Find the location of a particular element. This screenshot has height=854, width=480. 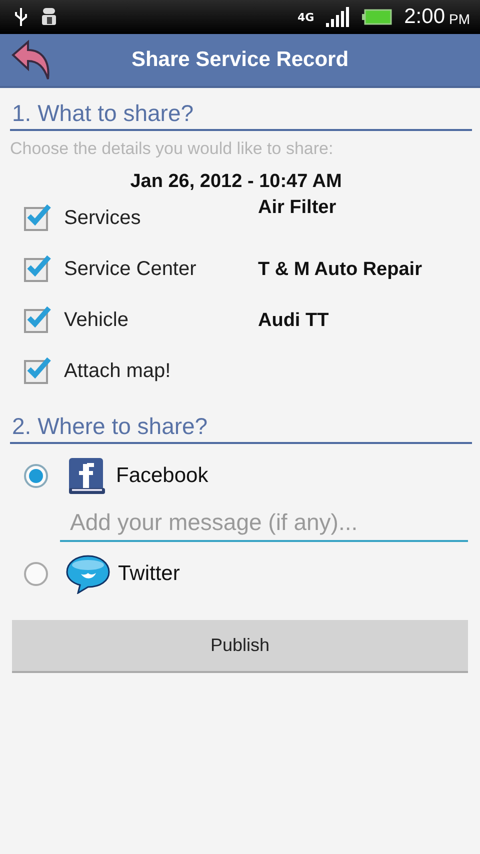

instruction-text: Choose the details you would like to share: is located at coordinates (172, 149).